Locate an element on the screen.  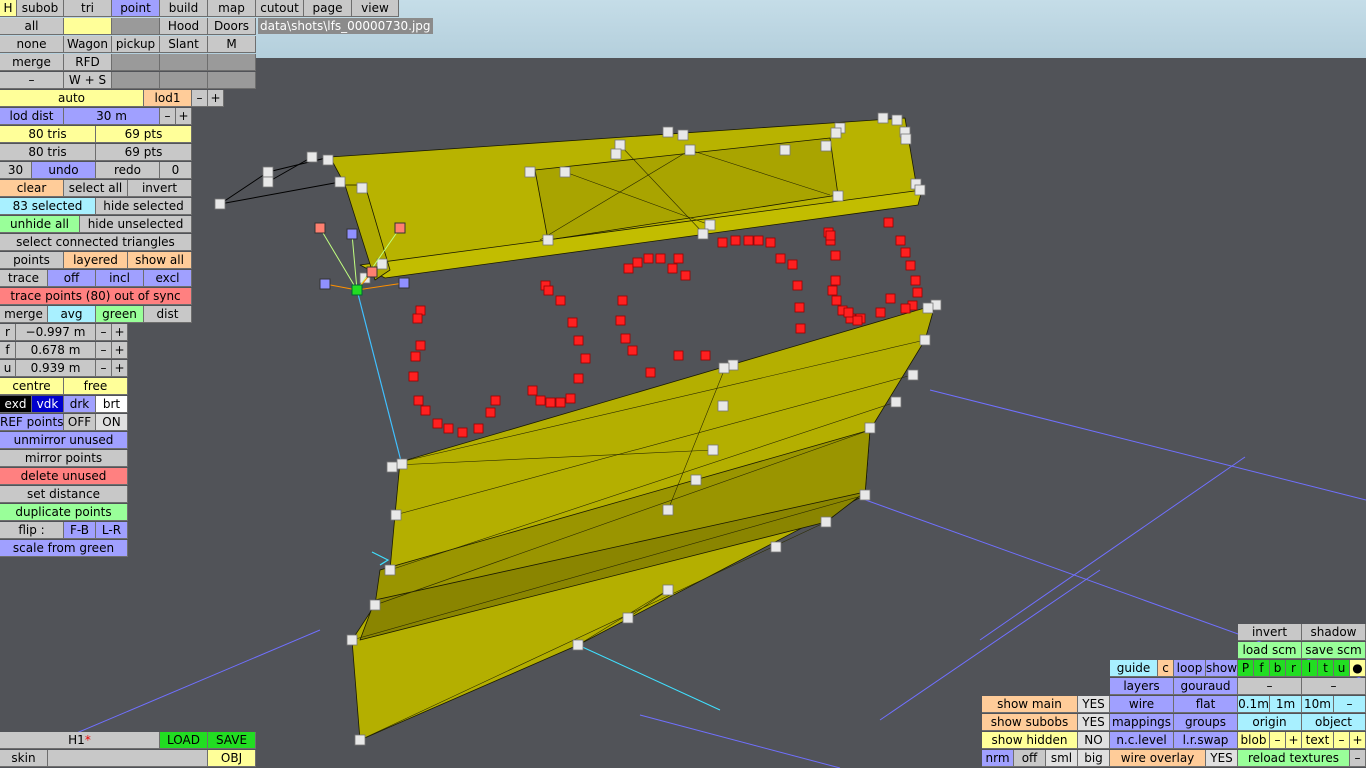
u-value: 0.939 m is located at coordinates (56, 368).